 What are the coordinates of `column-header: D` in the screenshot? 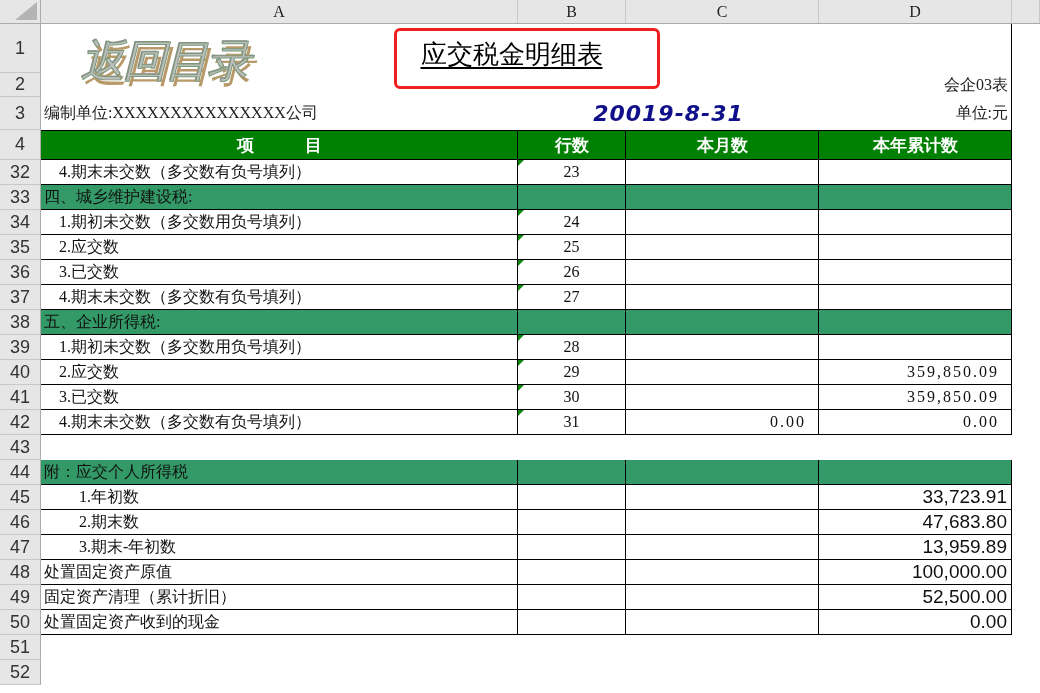 It's located at (915, 11).